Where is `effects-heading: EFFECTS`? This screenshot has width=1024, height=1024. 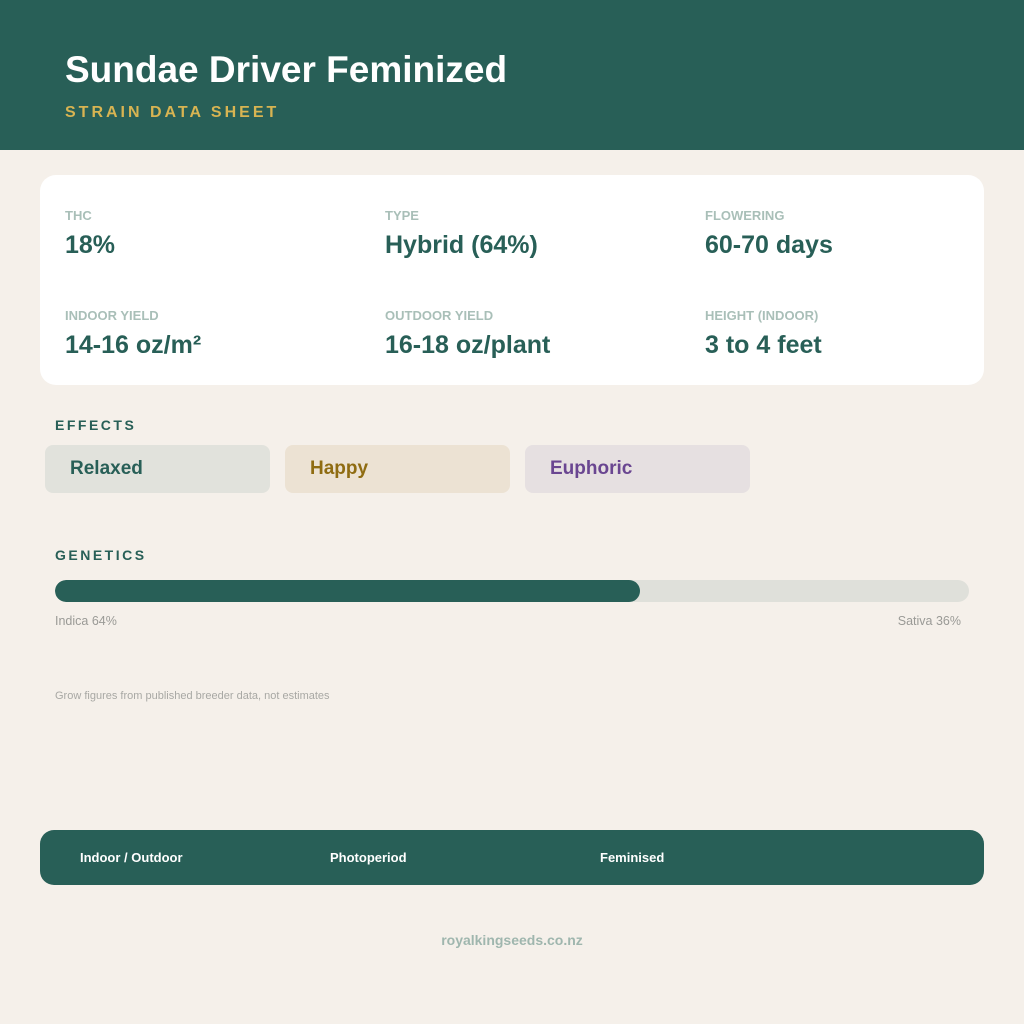
effects-heading: EFFECTS is located at coordinates (96, 425).